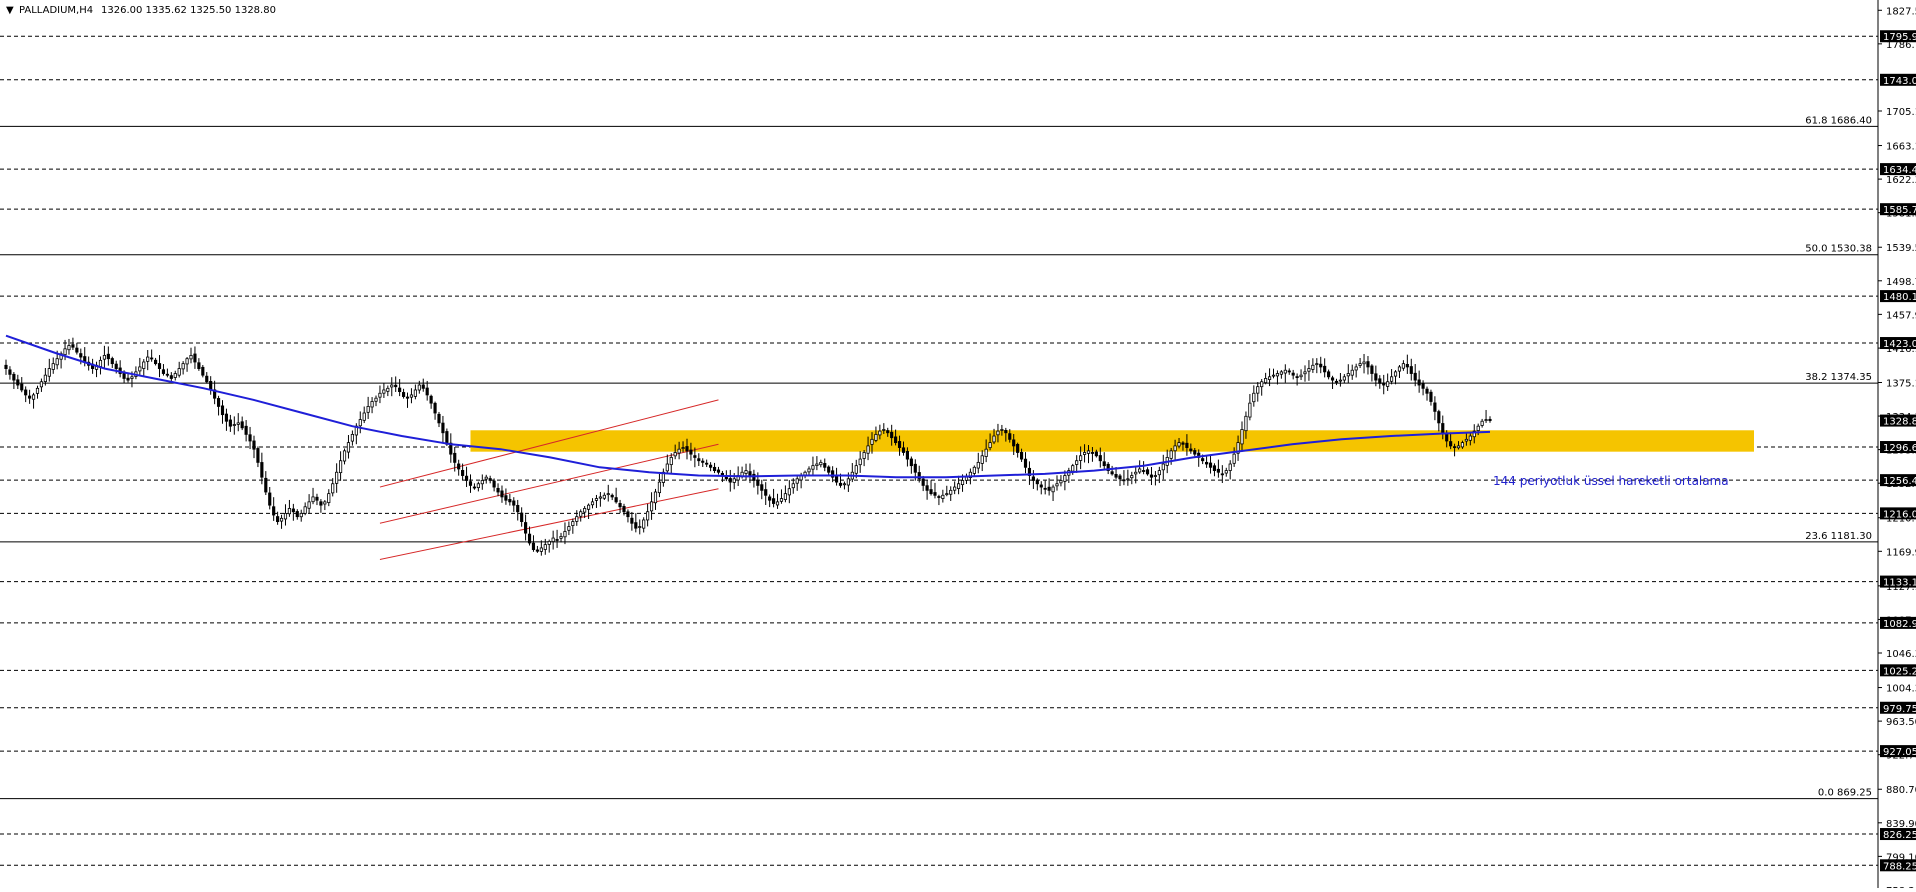  Describe the element at coordinates (10, 10) in the screenshot. I see `chart-menu-icon: ▼` at that location.